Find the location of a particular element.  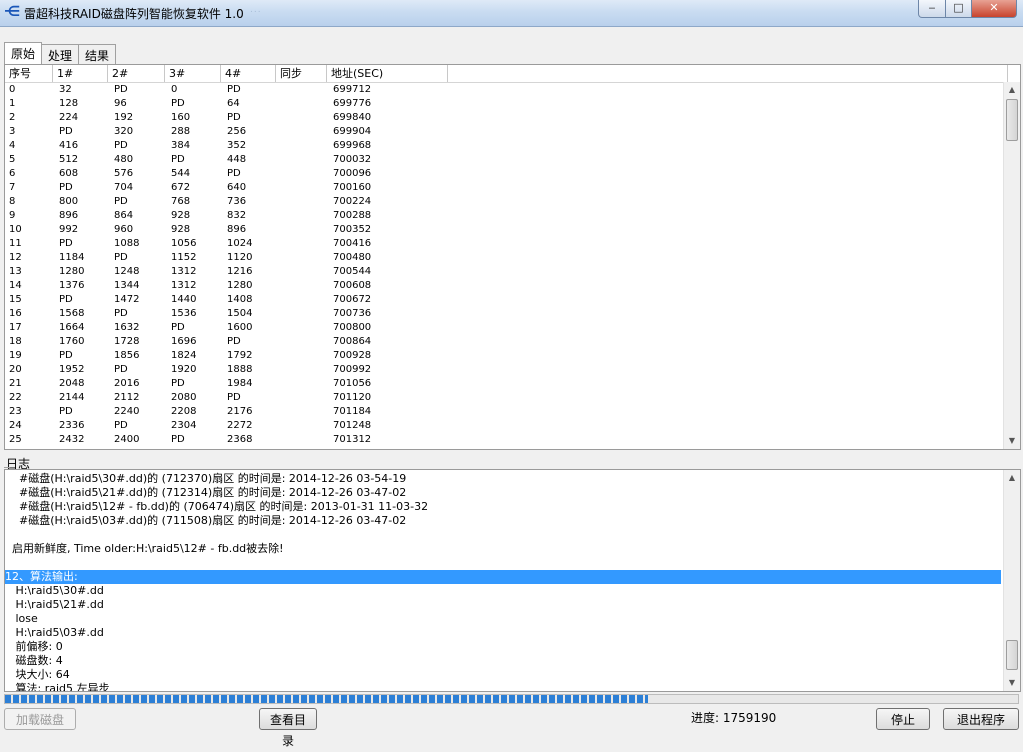

load-disk-button: 加载磁盘 is located at coordinates (40, 719).